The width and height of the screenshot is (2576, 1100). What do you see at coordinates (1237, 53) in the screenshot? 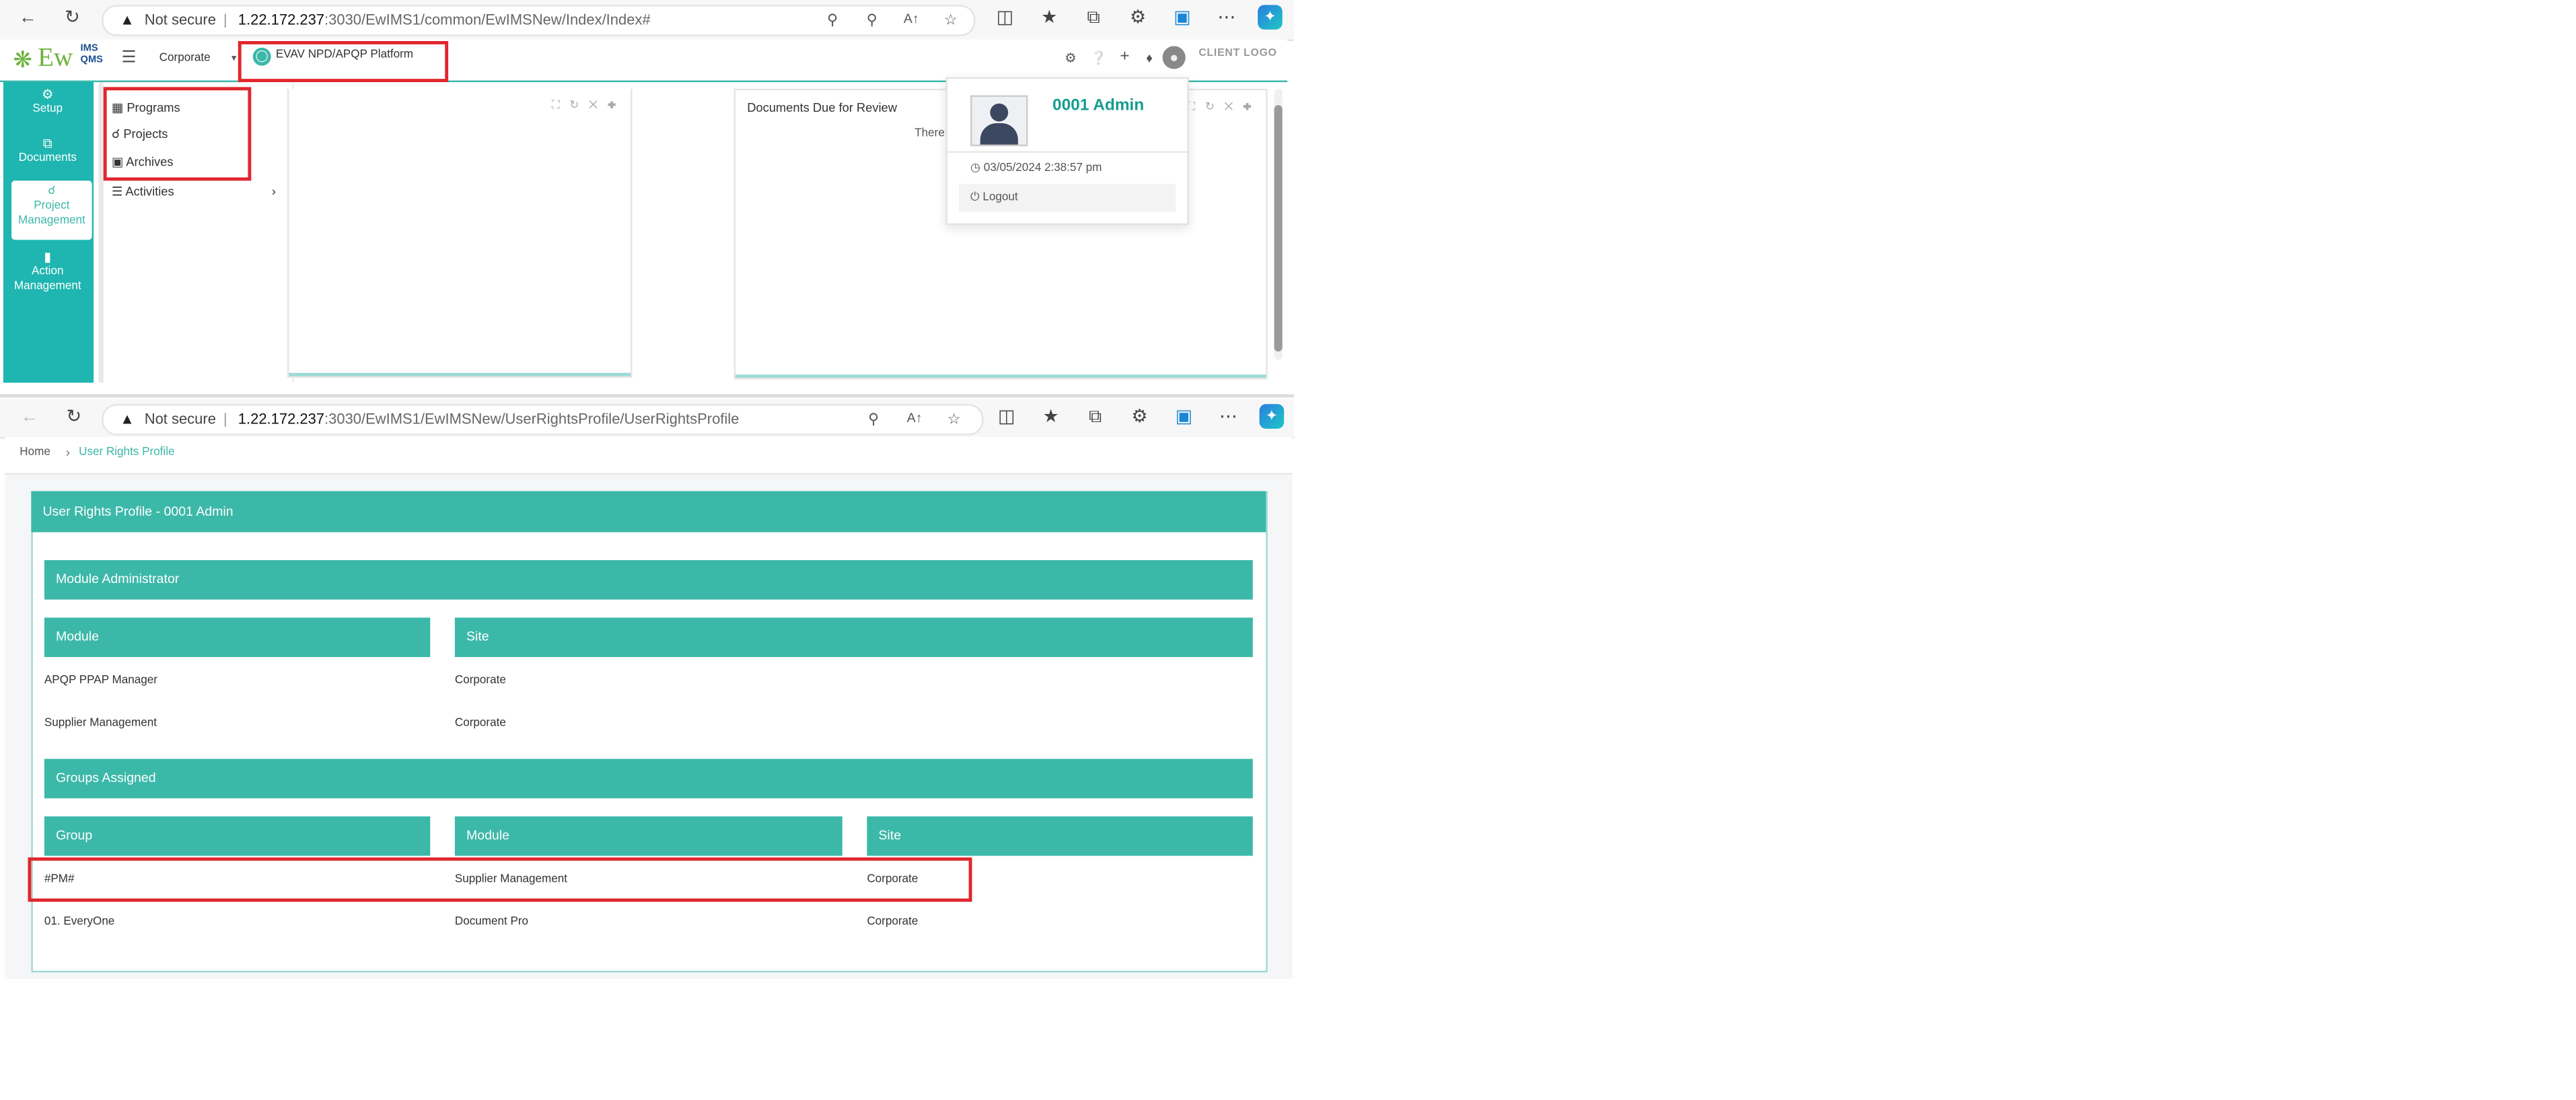
I see `client-logo: CLIENT LOGO` at bounding box center [1237, 53].